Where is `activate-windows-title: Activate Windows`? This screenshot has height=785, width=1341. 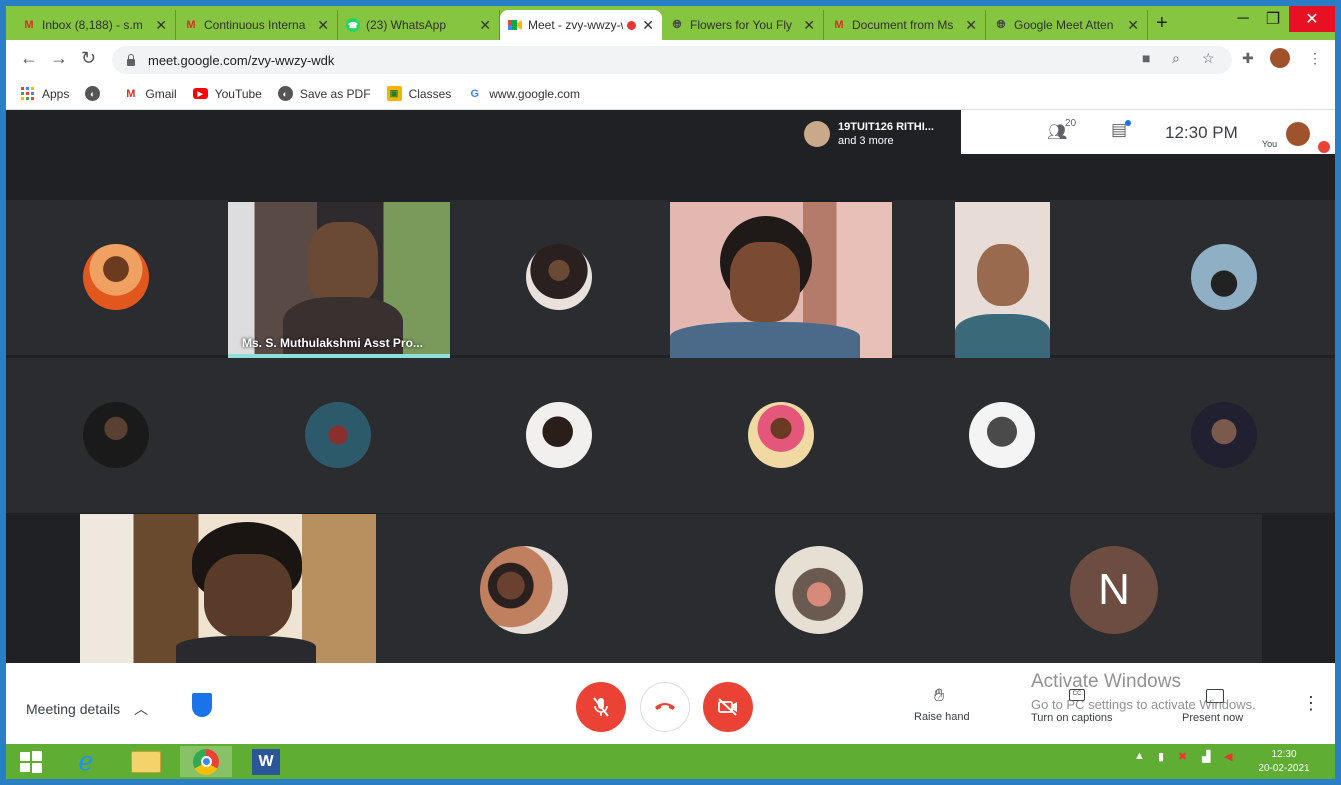 activate-windows-title: Activate Windows is located at coordinates (1106, 681).